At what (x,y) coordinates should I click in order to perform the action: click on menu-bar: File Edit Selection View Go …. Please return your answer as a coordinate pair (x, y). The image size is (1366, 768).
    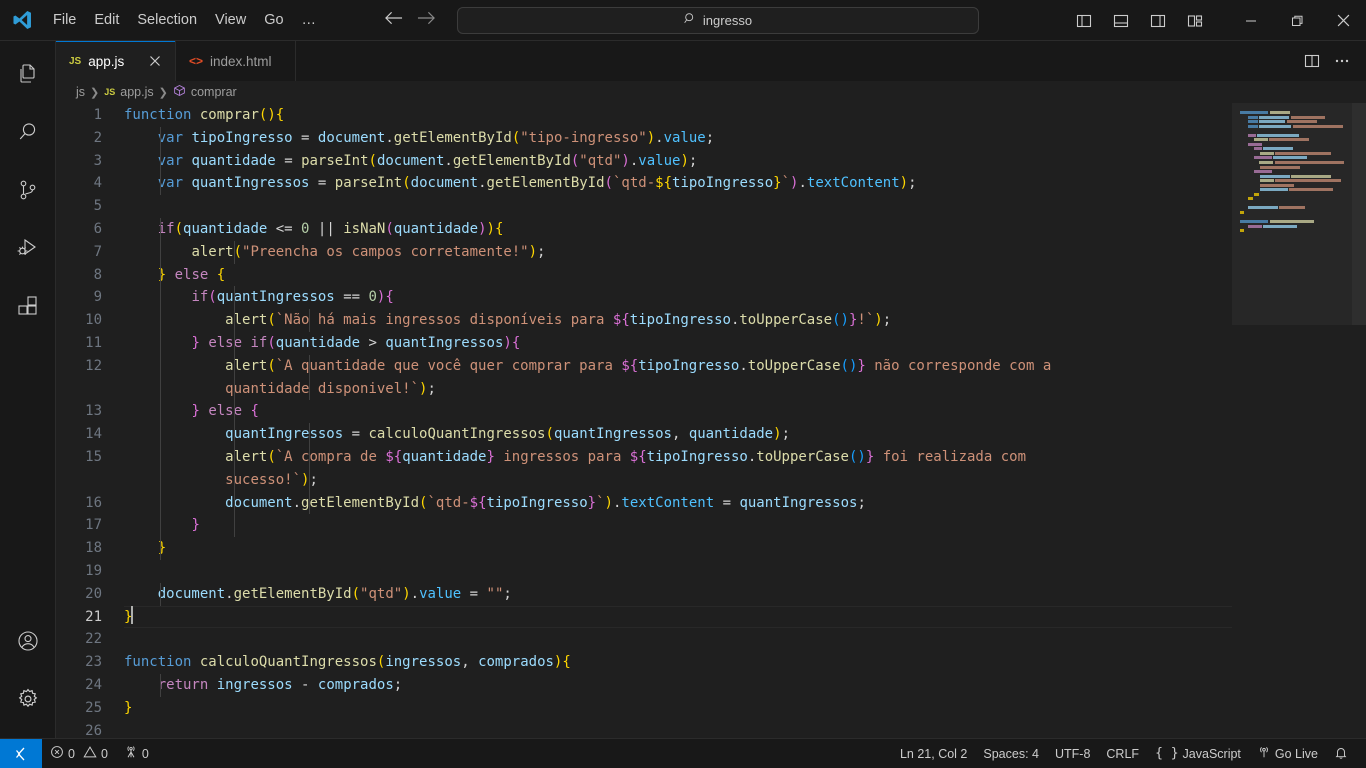
    Looking at the image, I should click on (185, 20).